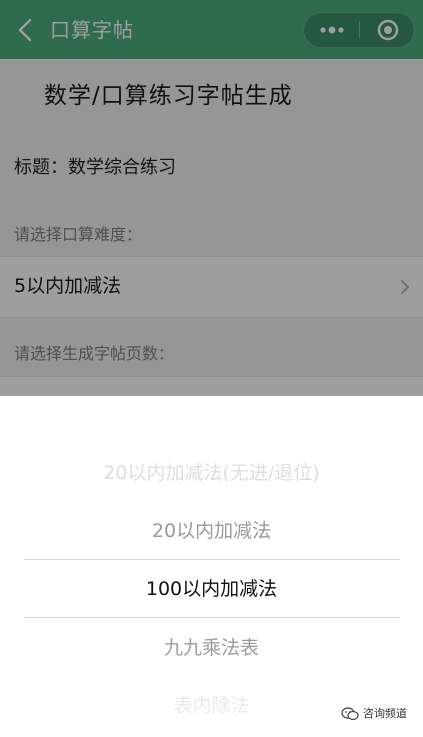 This screenshot has width=423, height=737. What do you see at coordinates (211, 648) in the screenshot?
I see `picker-option: 九九乘法表` at bounding box center [211, 648].